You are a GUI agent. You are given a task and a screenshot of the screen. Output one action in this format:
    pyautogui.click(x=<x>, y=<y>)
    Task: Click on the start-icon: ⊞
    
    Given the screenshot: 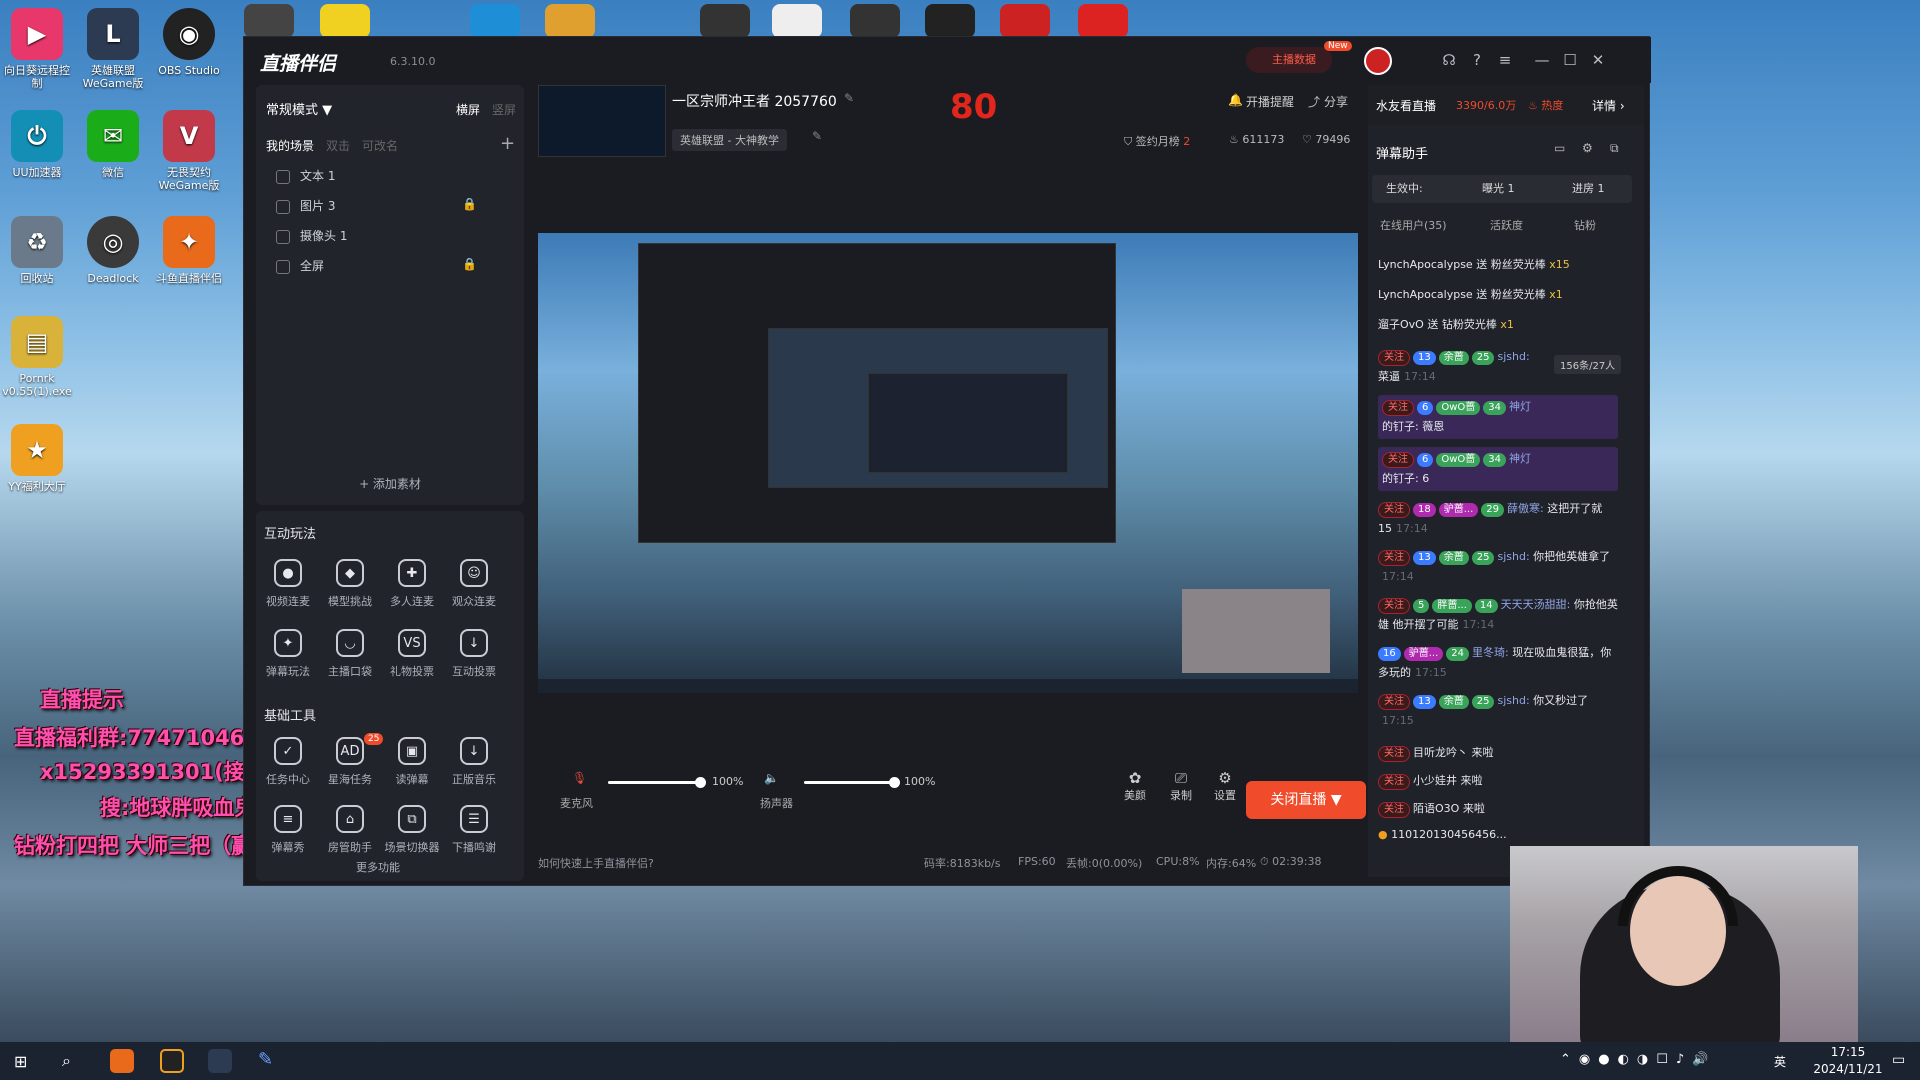 What is the action you would take?
    pyautogui.click(x=20, y=1061)
    